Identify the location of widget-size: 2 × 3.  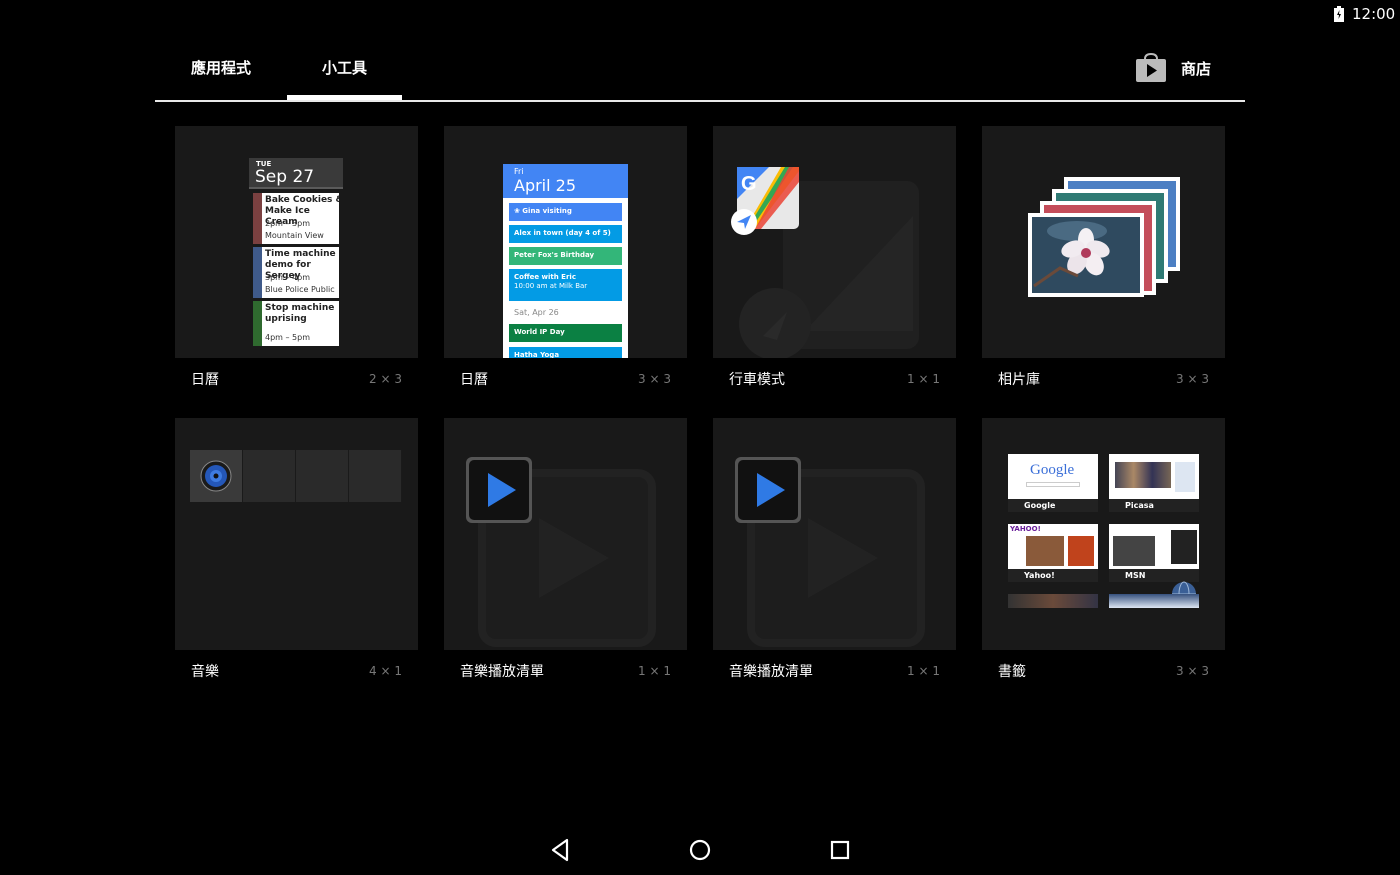
(385, 379).